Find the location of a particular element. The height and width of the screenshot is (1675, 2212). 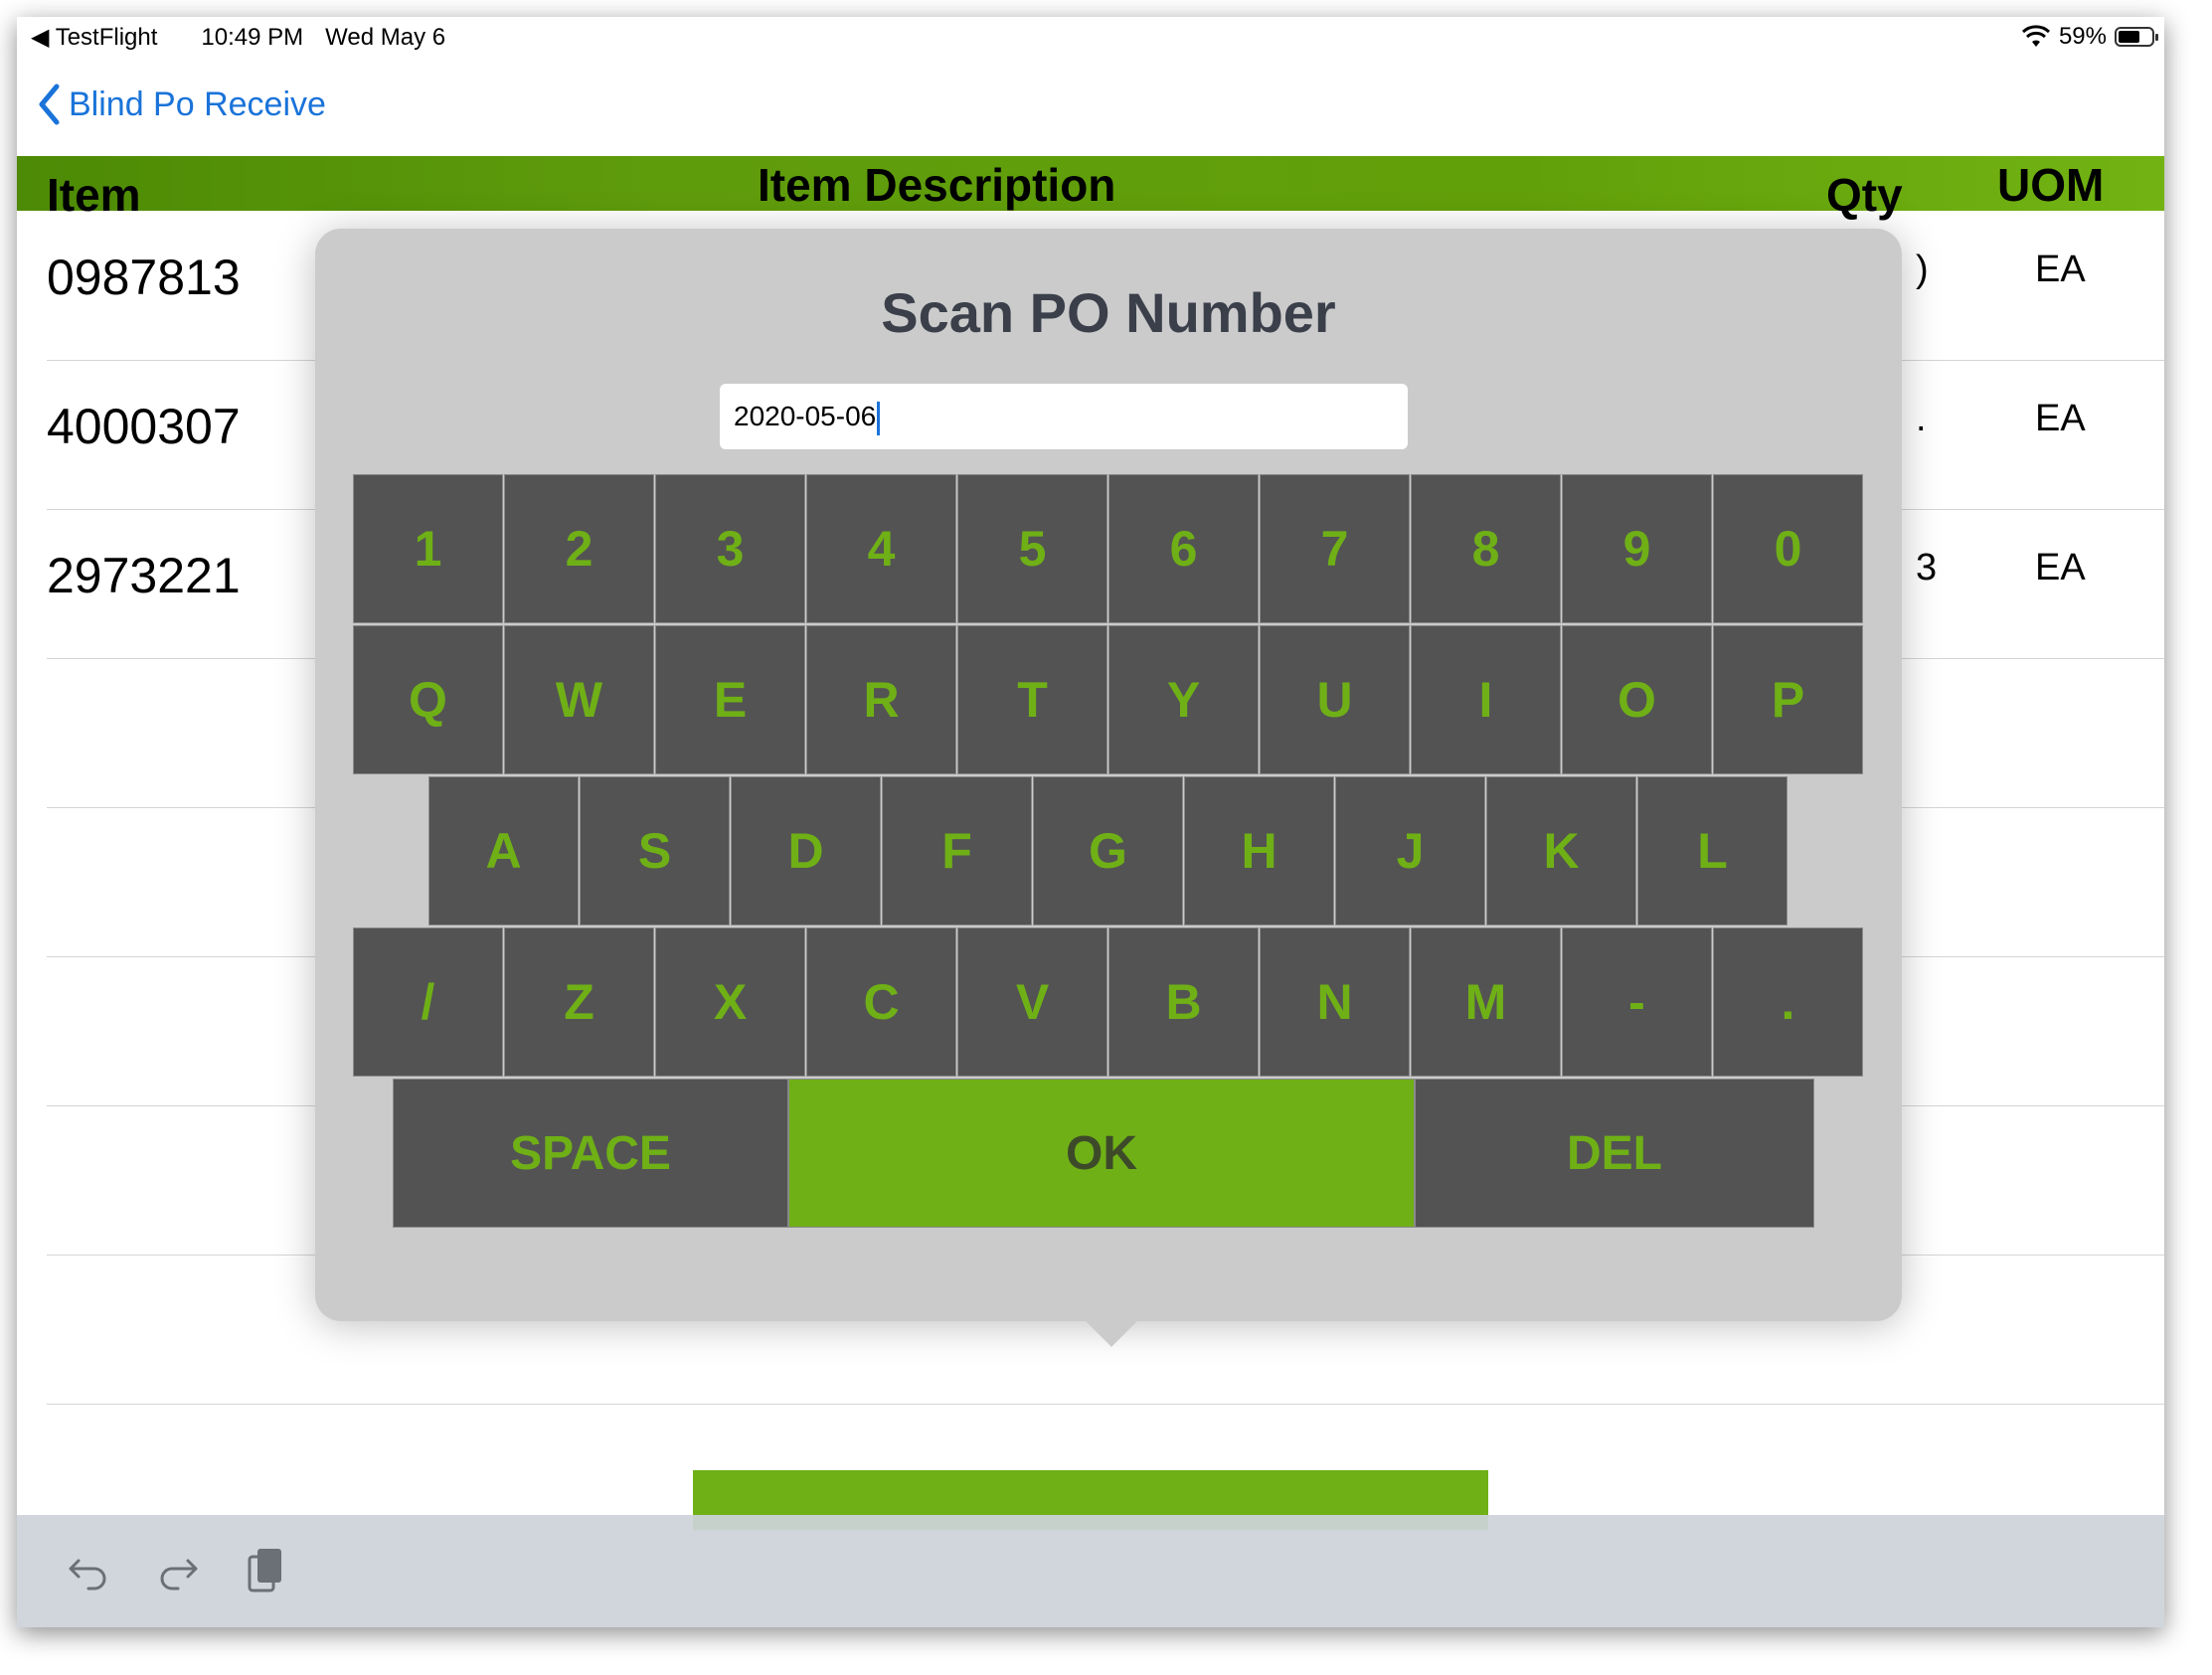

key-period: . is located at coordinates (1788, 1002).